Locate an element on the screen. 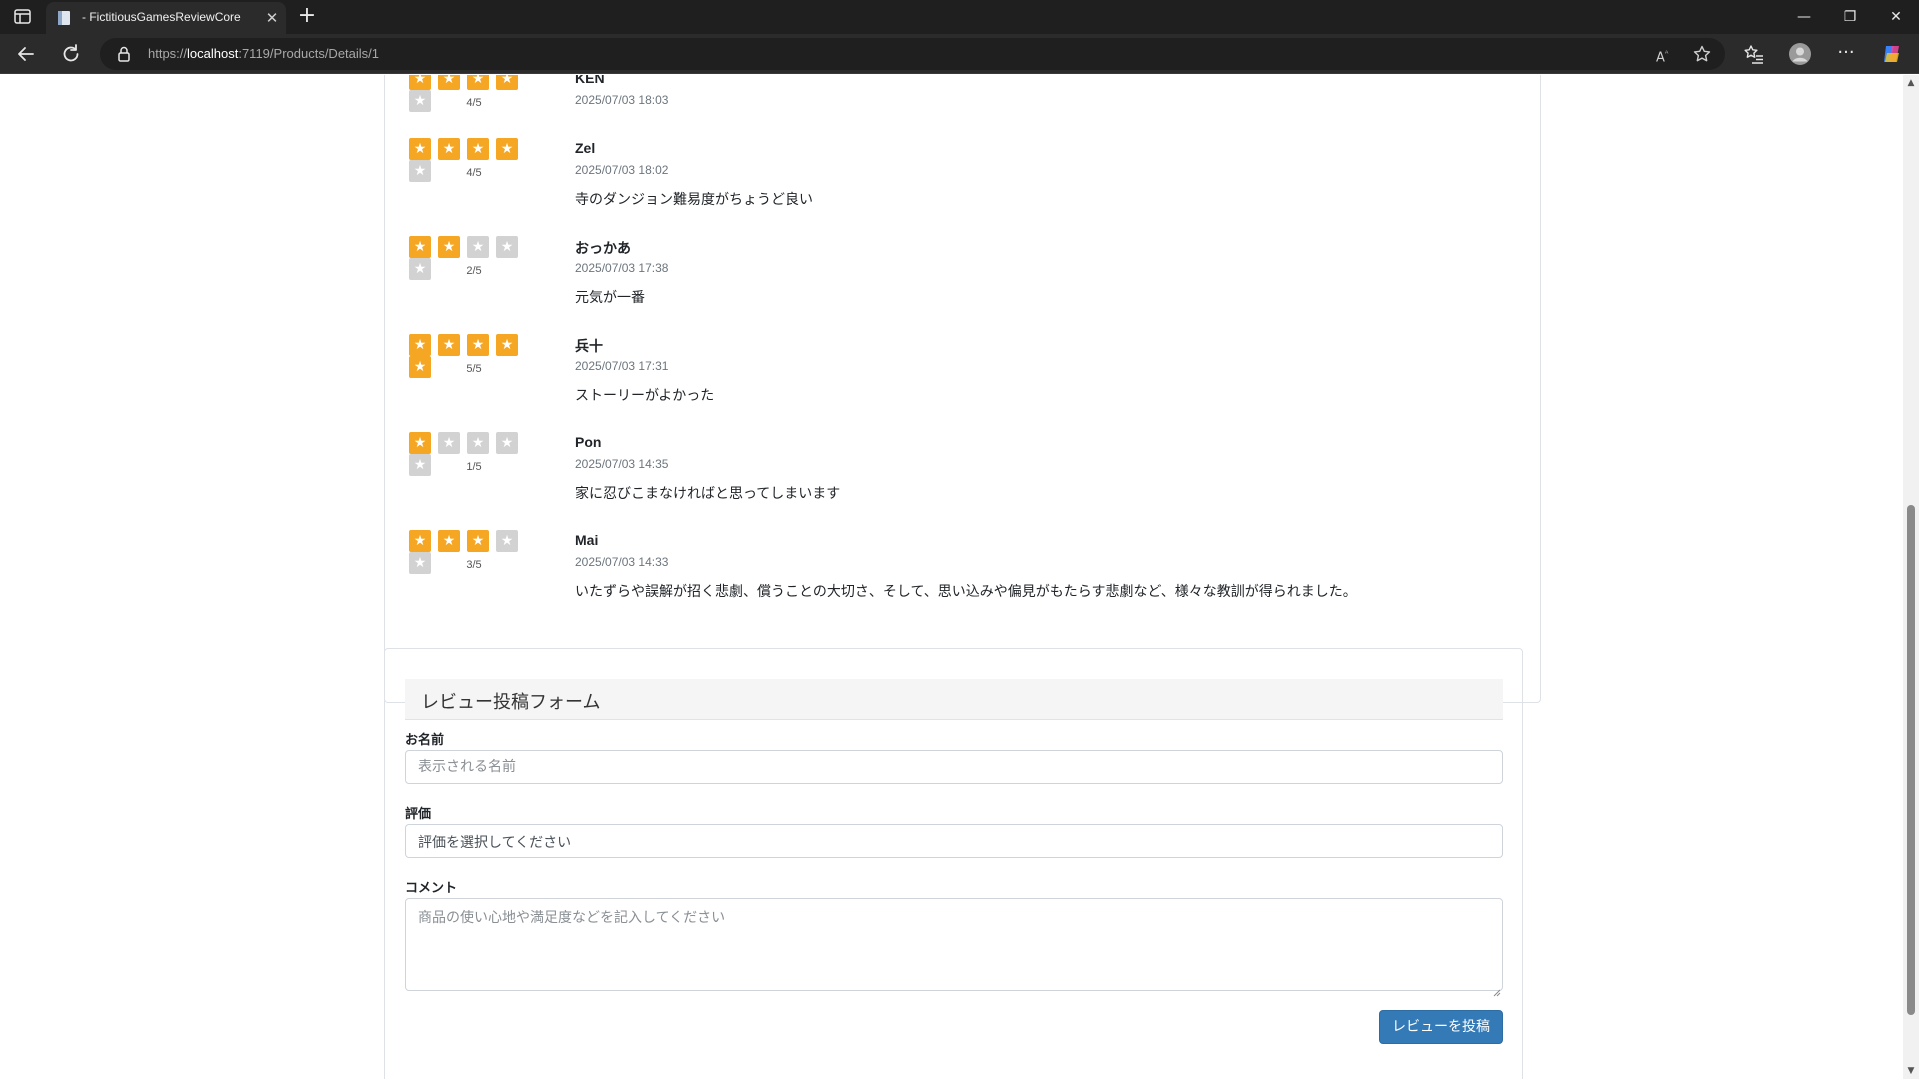 This screenshot has height=1079, width=1919. plus-icon: + is located at coordinates (307, 16).